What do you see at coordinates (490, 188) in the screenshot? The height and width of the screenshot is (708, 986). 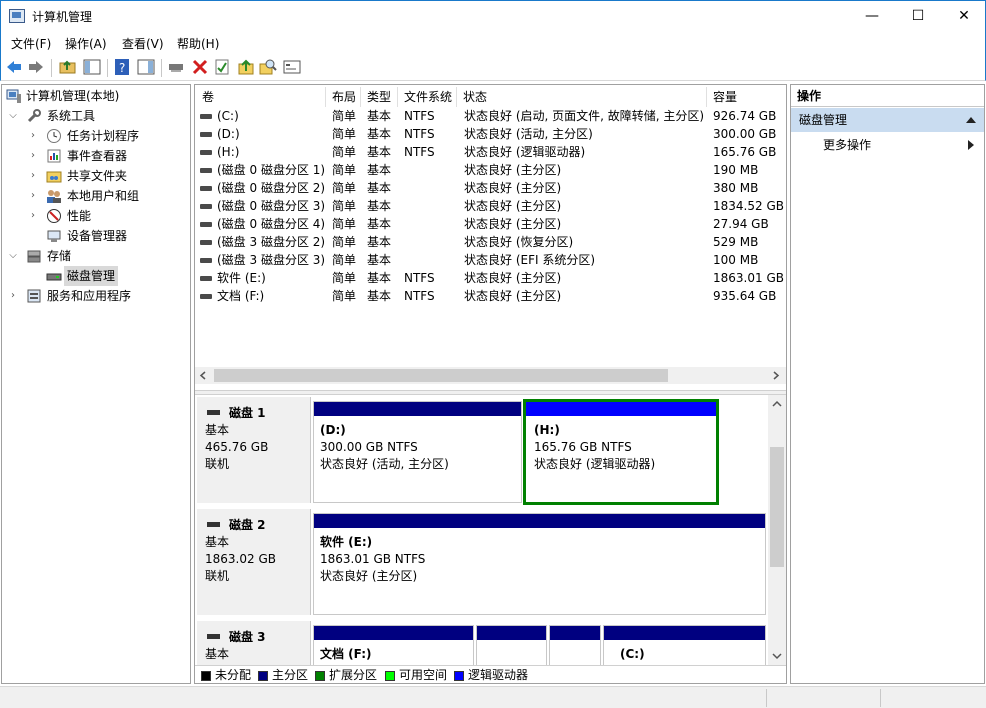 I see `table-row: (磁盘 0 磁盘分区 2) 简单 基本 状态良好 (主分区) 380 MB` at bounding box center [490, 188].